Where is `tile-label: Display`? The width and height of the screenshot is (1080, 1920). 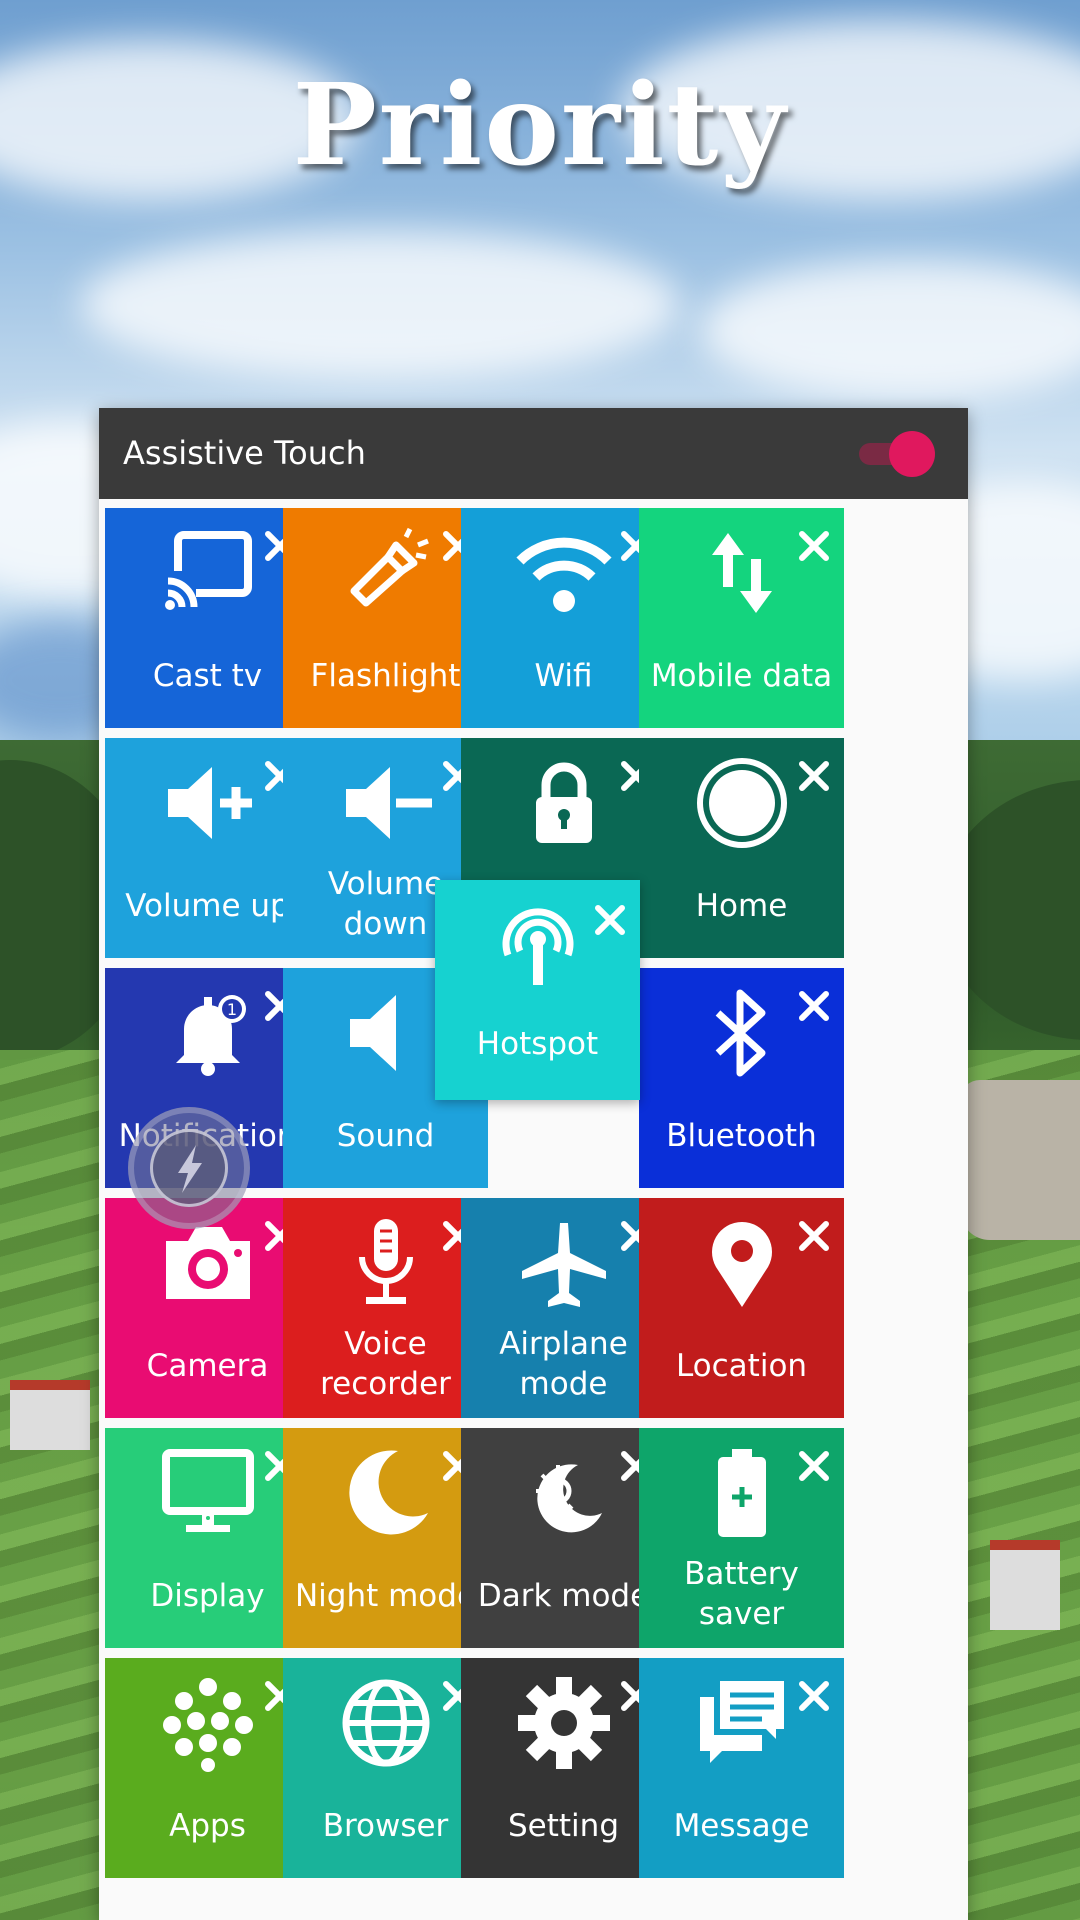
tile-label: Display is located at coordinates (207, 1596).